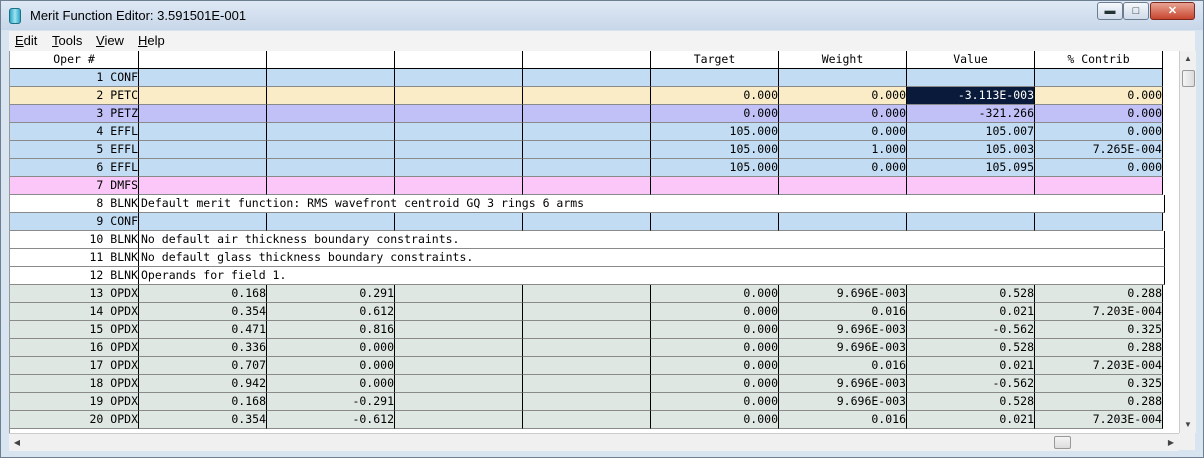  Describe the element at coordinates (586, 114) in the screenshot. I see `operand-row: 3 PETZ 0.000 0.000 -321.266 0.000` at that location.